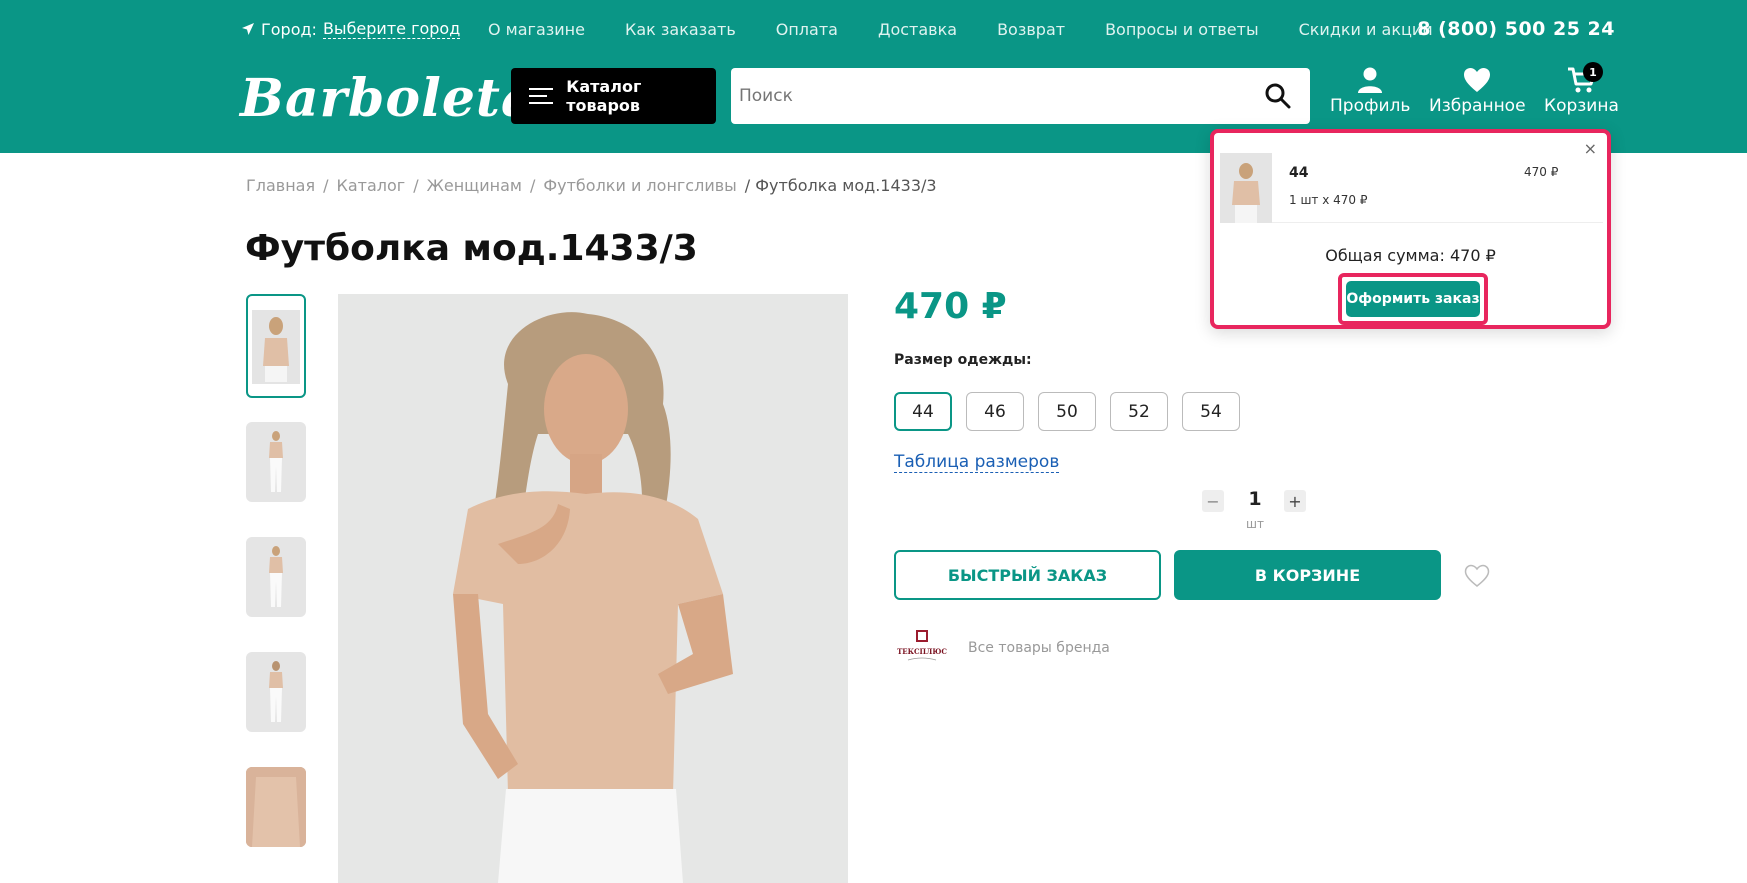 Image resolution: width=1747 pixels, height=883 pixels. What do you see at coordinates (917, 29) in the screenshot?
I see `nav-delivery: Доставка` at bounding box center [917, 29].